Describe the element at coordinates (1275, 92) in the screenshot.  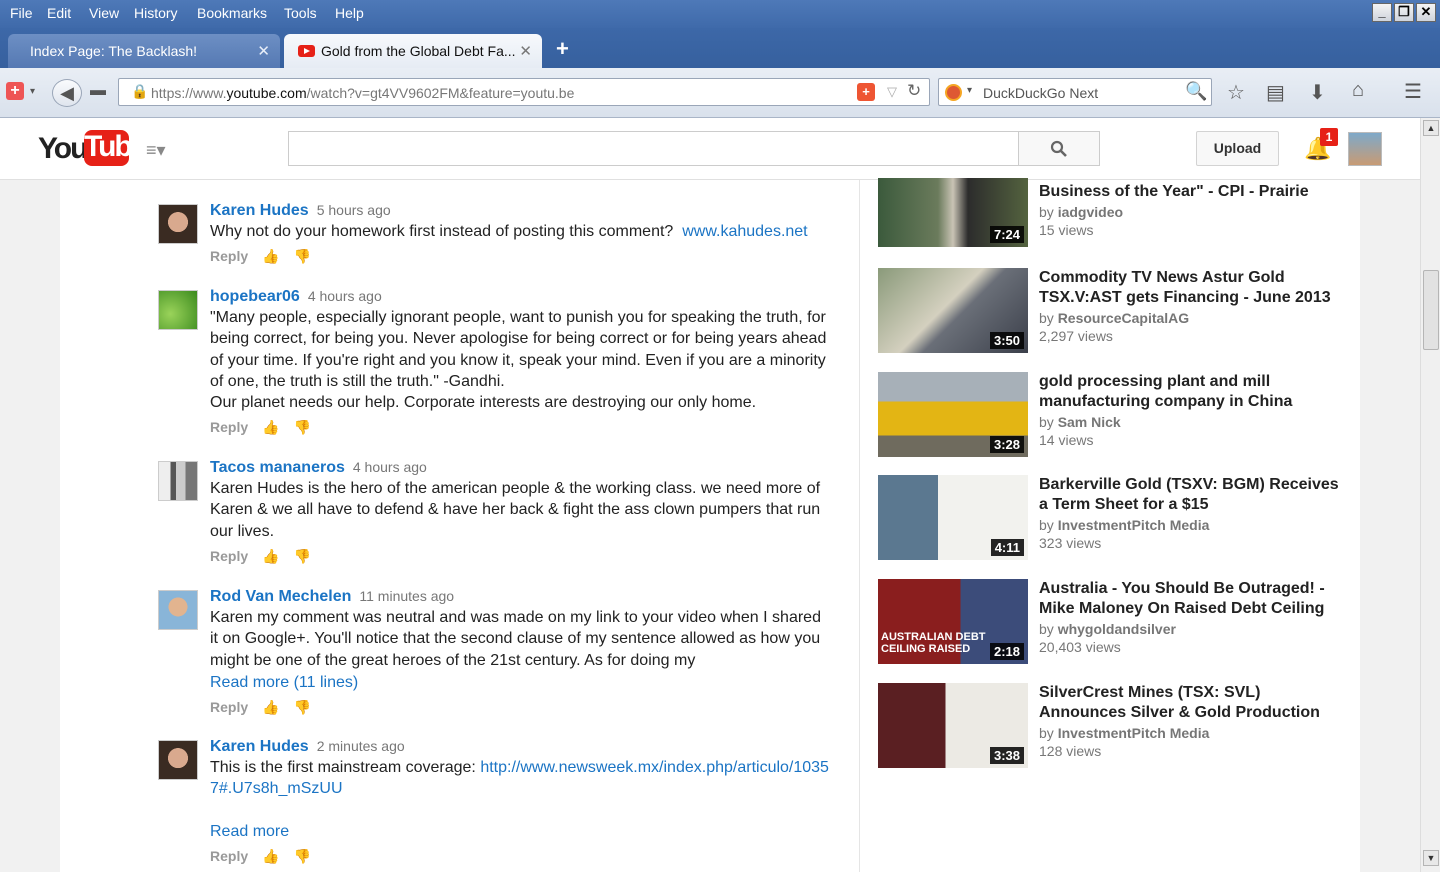
I see `bookmarks-menu-icon: ▤` at that location.